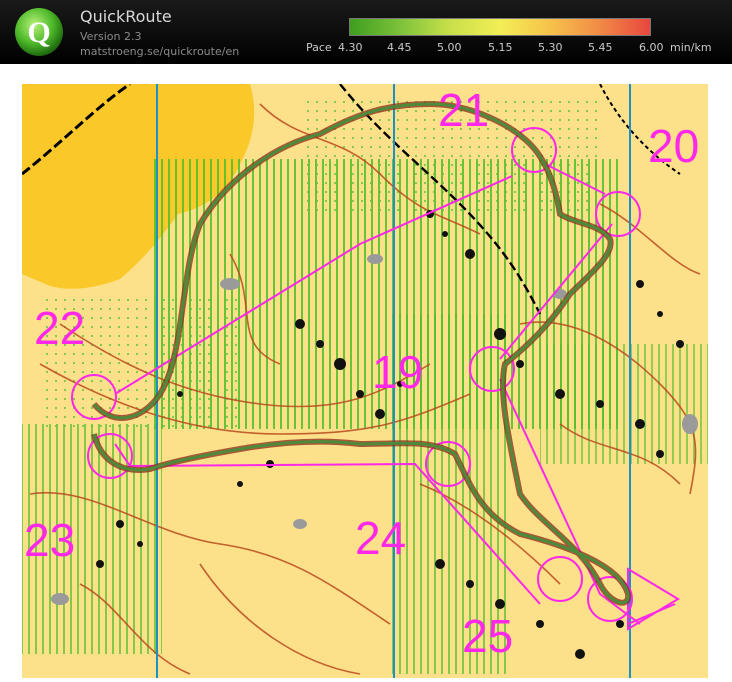 This screenshot has height=682, width=732. I want to click on control-number-22: 22, so click(59, 328).